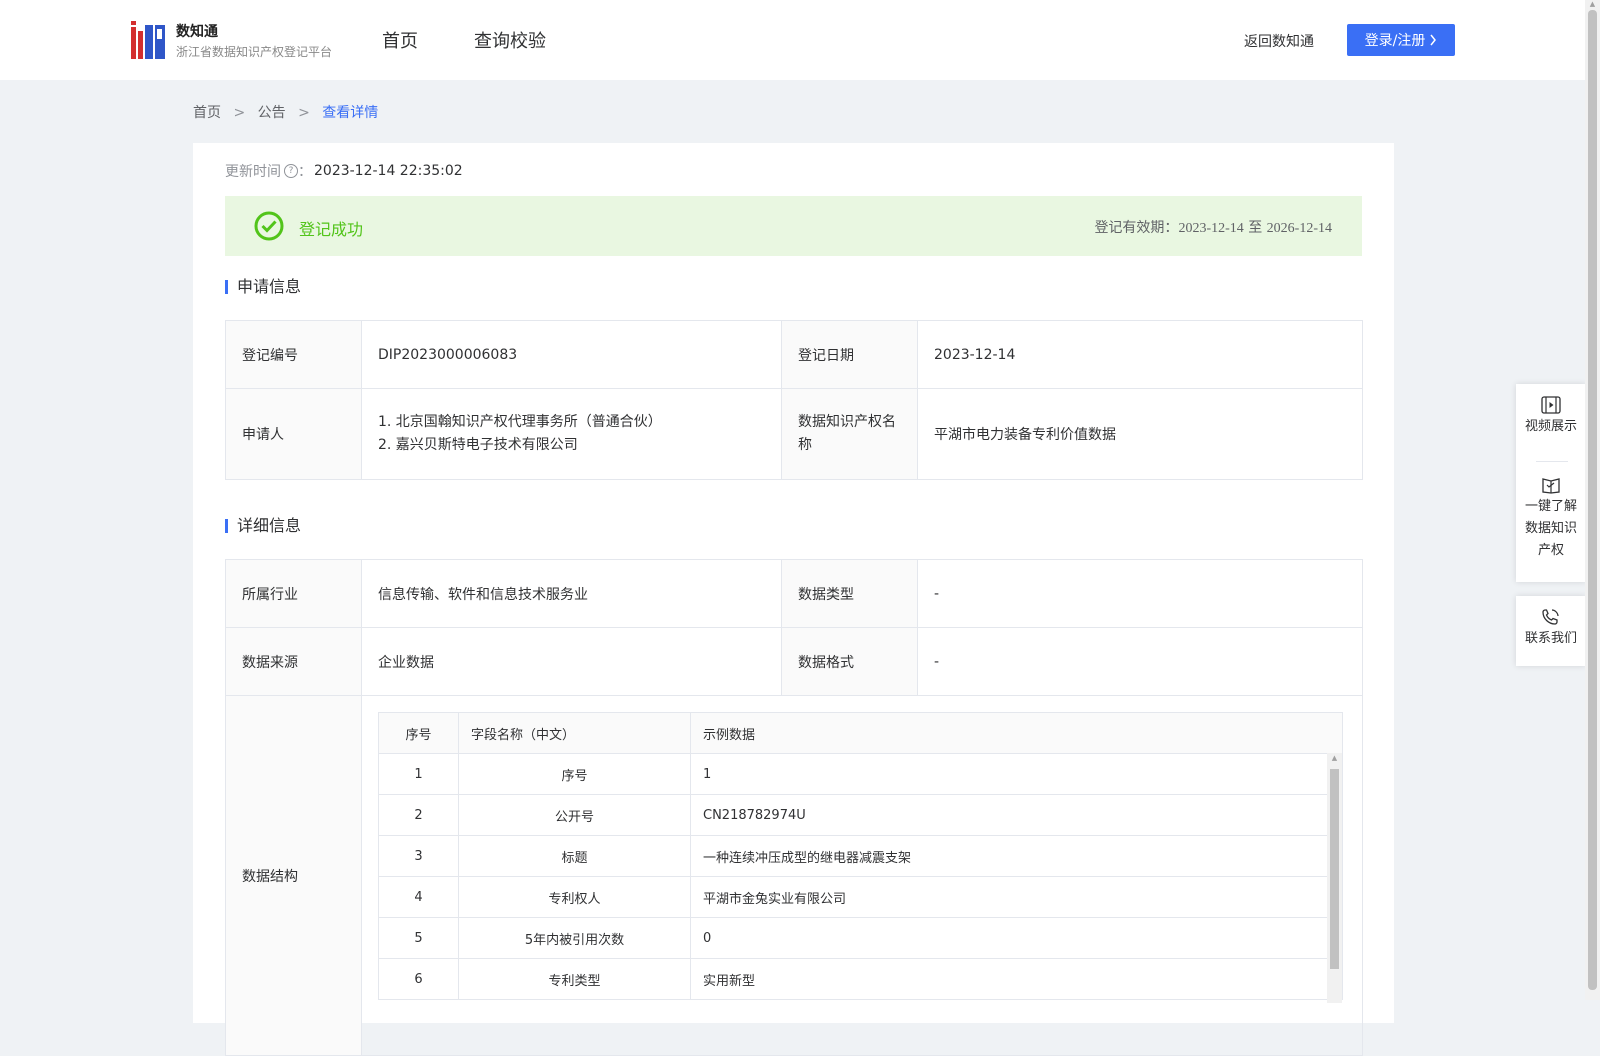 The image size is (1600, 1056). I want to click on data-format-label: 数据格式, so click(849, 661).